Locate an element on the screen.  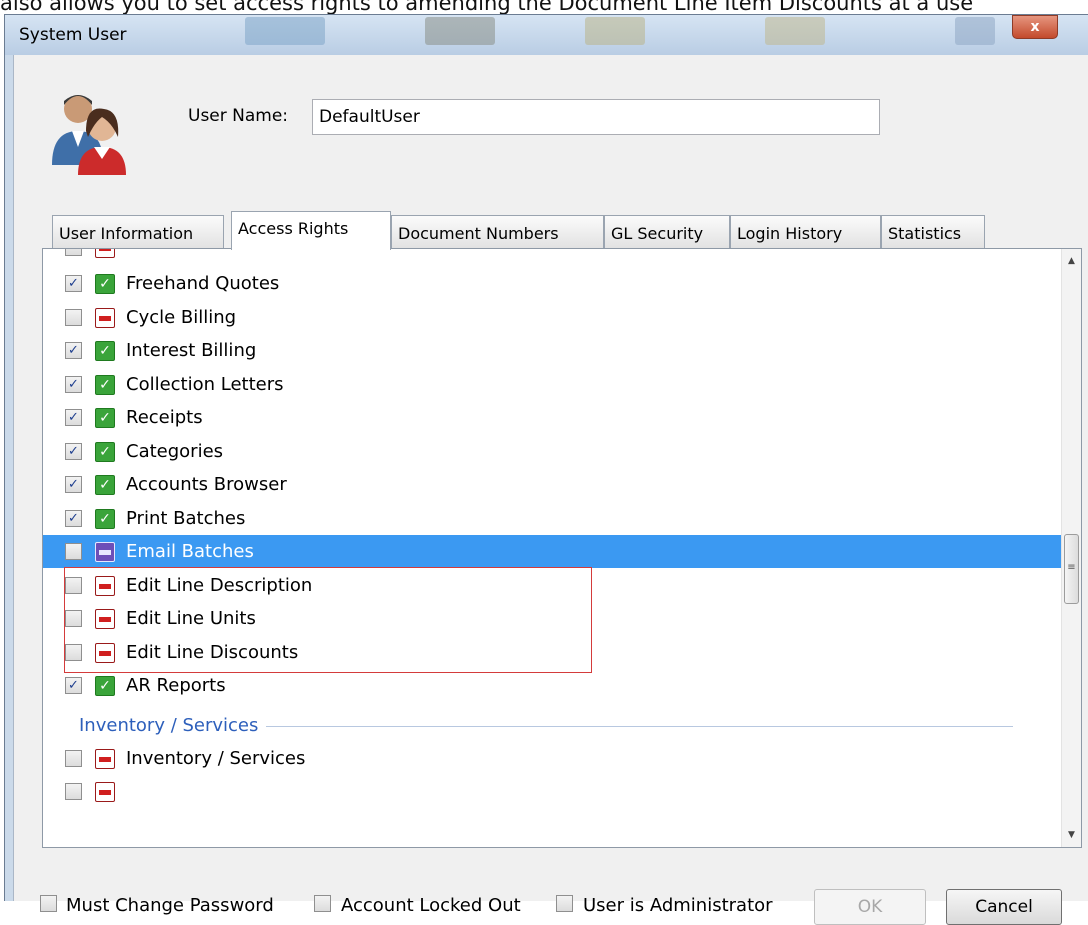
permission-label: Edit Line Units is located at coordinates (191, 618).